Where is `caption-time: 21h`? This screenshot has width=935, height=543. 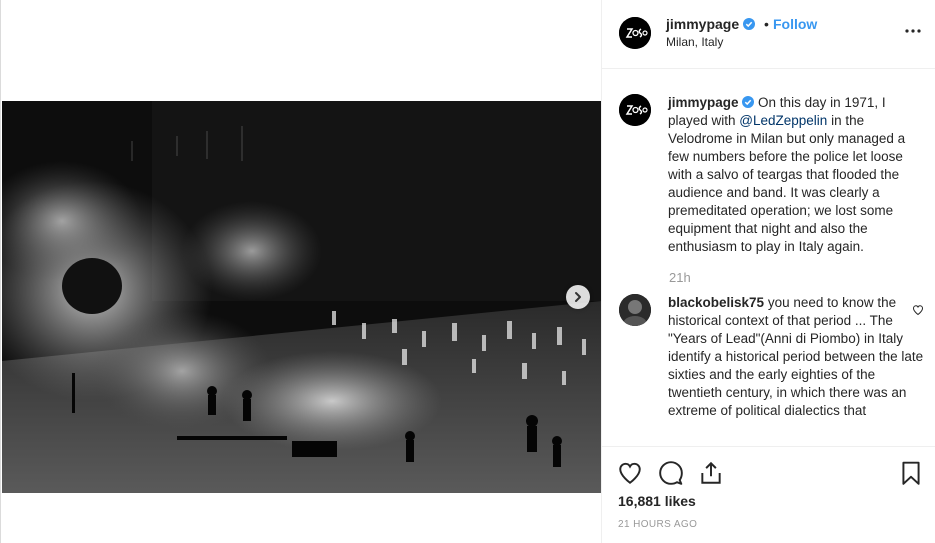 caption-time: 21h is located at coordinates (680, 277).